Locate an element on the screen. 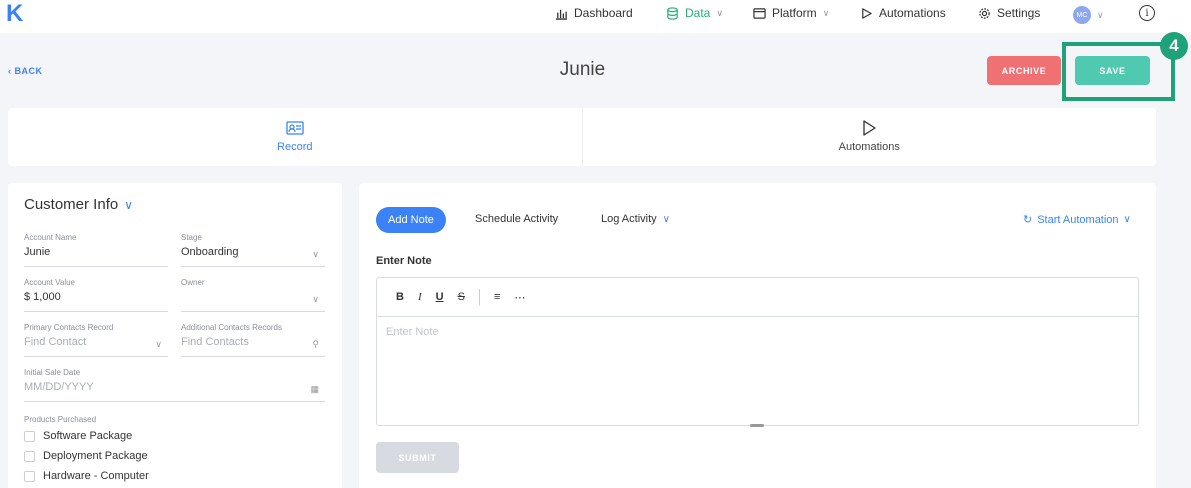 The width and height of the screenshot is (1191, 488). resize-handle is located at coordinates (757, 425).